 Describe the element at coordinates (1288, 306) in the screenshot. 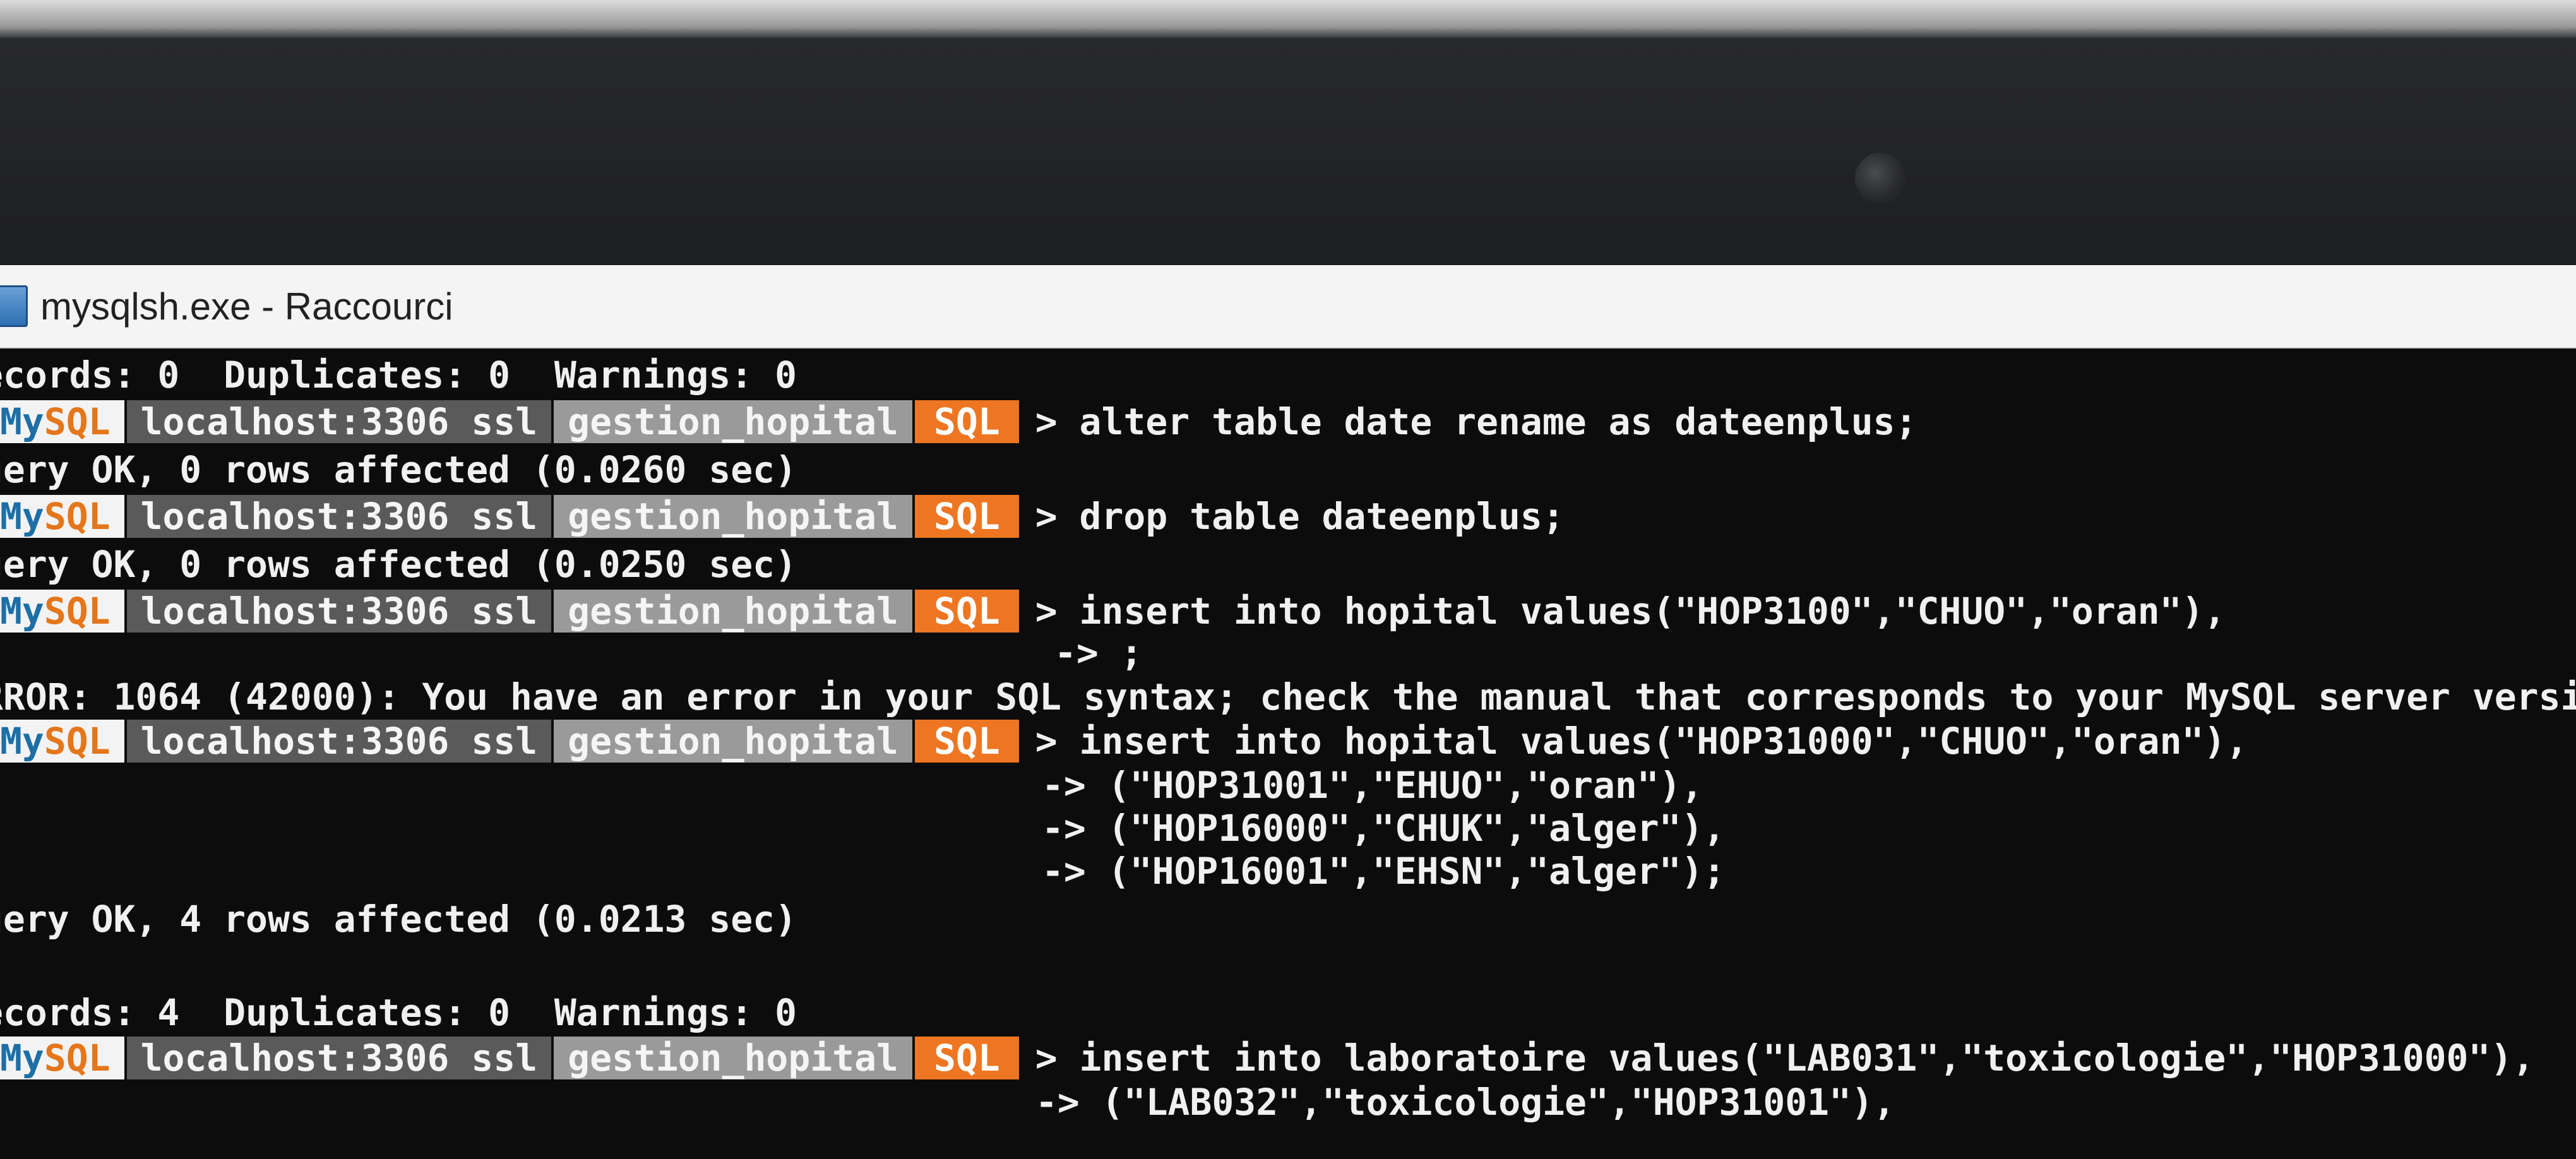

I see `window-titlebar: mysqlsh.exe - Raccourci` at that location.